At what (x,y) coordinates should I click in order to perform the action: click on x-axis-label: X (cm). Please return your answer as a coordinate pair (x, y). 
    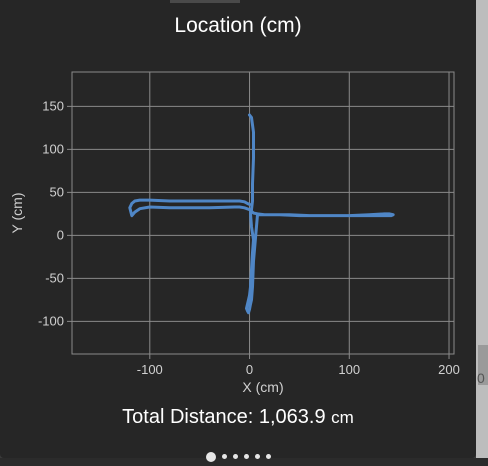
    Looking at the image, I should click on (262, 387).